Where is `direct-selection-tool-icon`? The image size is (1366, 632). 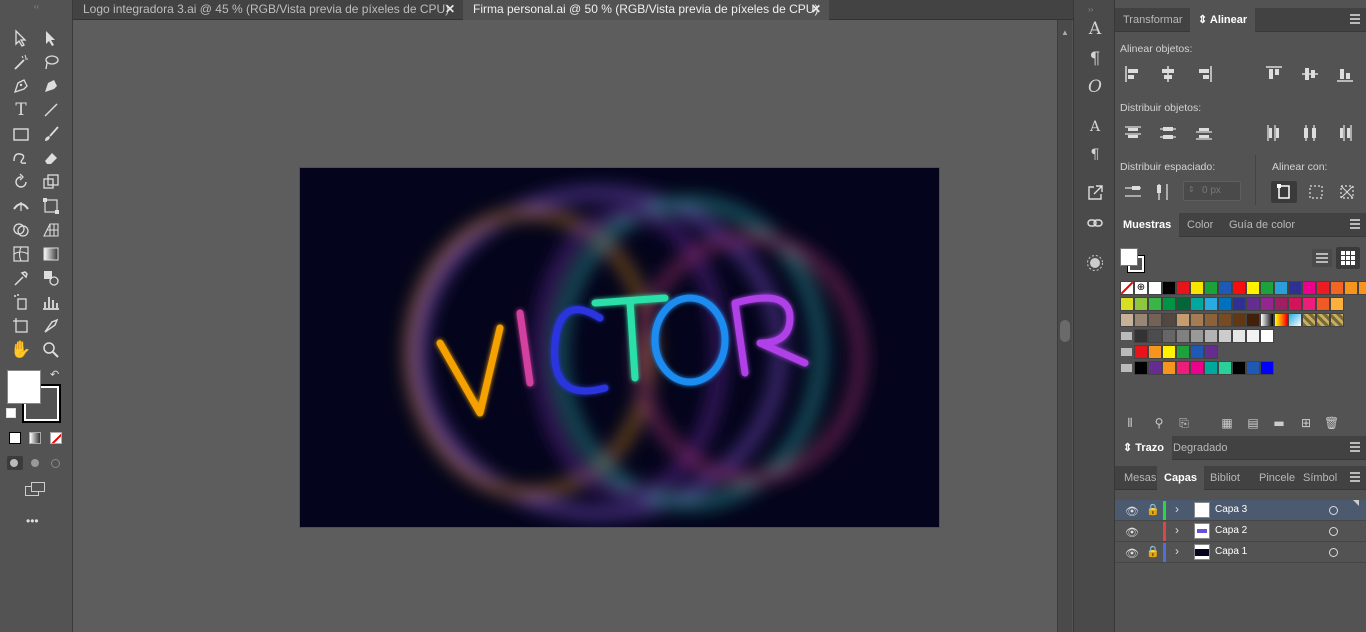
direct-selection-tool-icon is located at coordinates (51, 38).